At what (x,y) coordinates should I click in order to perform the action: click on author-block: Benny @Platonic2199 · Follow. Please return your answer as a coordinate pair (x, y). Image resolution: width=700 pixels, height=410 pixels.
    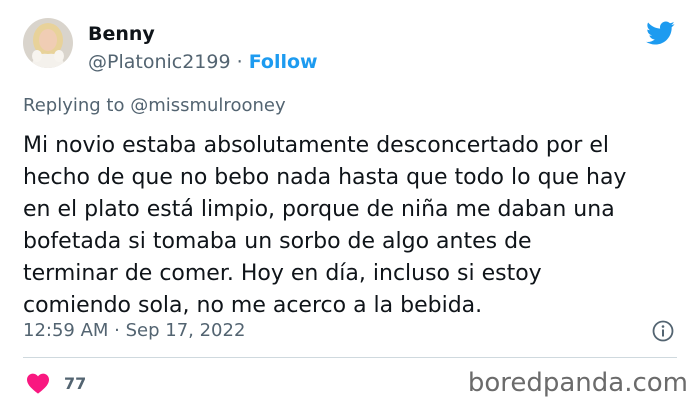
    Looking at the image, I should click on (203, 48).